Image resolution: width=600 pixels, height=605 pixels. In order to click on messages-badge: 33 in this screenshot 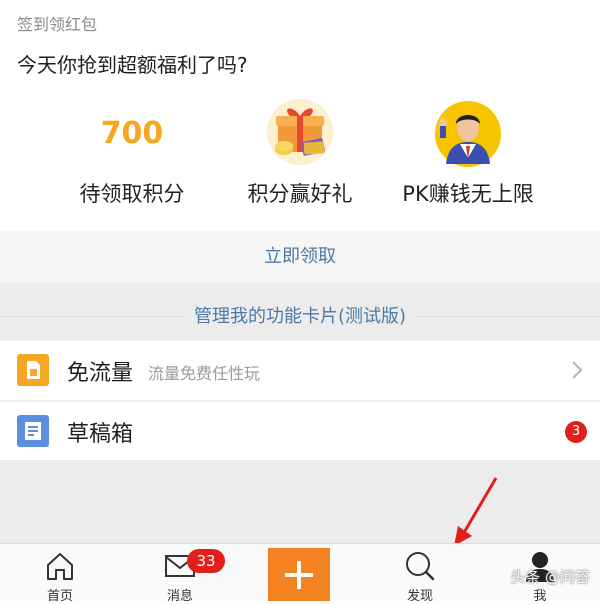, I will do `click(206, 561)`.